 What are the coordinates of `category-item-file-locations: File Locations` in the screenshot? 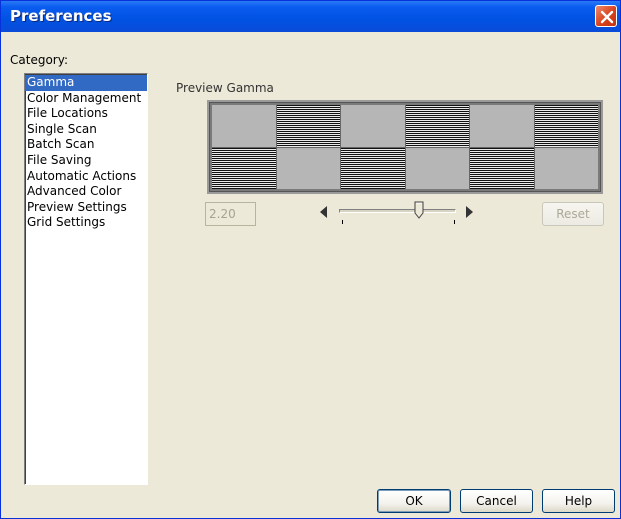 It's located at (86, 114).